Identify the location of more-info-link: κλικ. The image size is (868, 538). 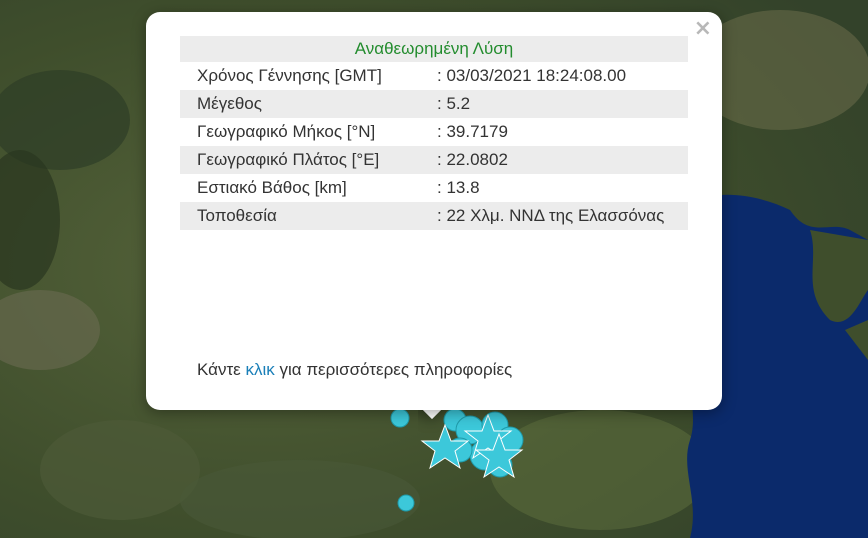
(259, 369).